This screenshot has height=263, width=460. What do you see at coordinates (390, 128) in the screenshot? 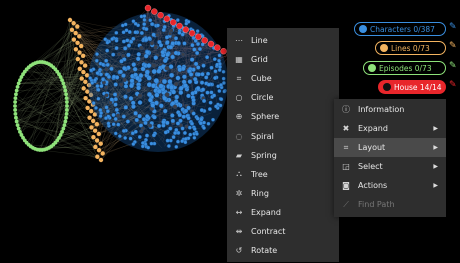
I see `context-item-expand: ✖ Expand ▶` at bounding box center [390, 128].